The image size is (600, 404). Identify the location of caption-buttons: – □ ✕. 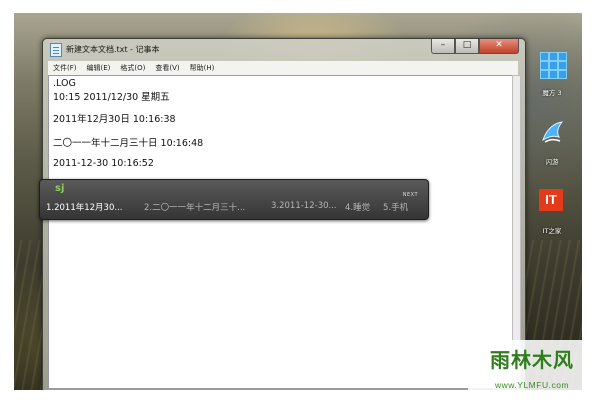
(475, 46).